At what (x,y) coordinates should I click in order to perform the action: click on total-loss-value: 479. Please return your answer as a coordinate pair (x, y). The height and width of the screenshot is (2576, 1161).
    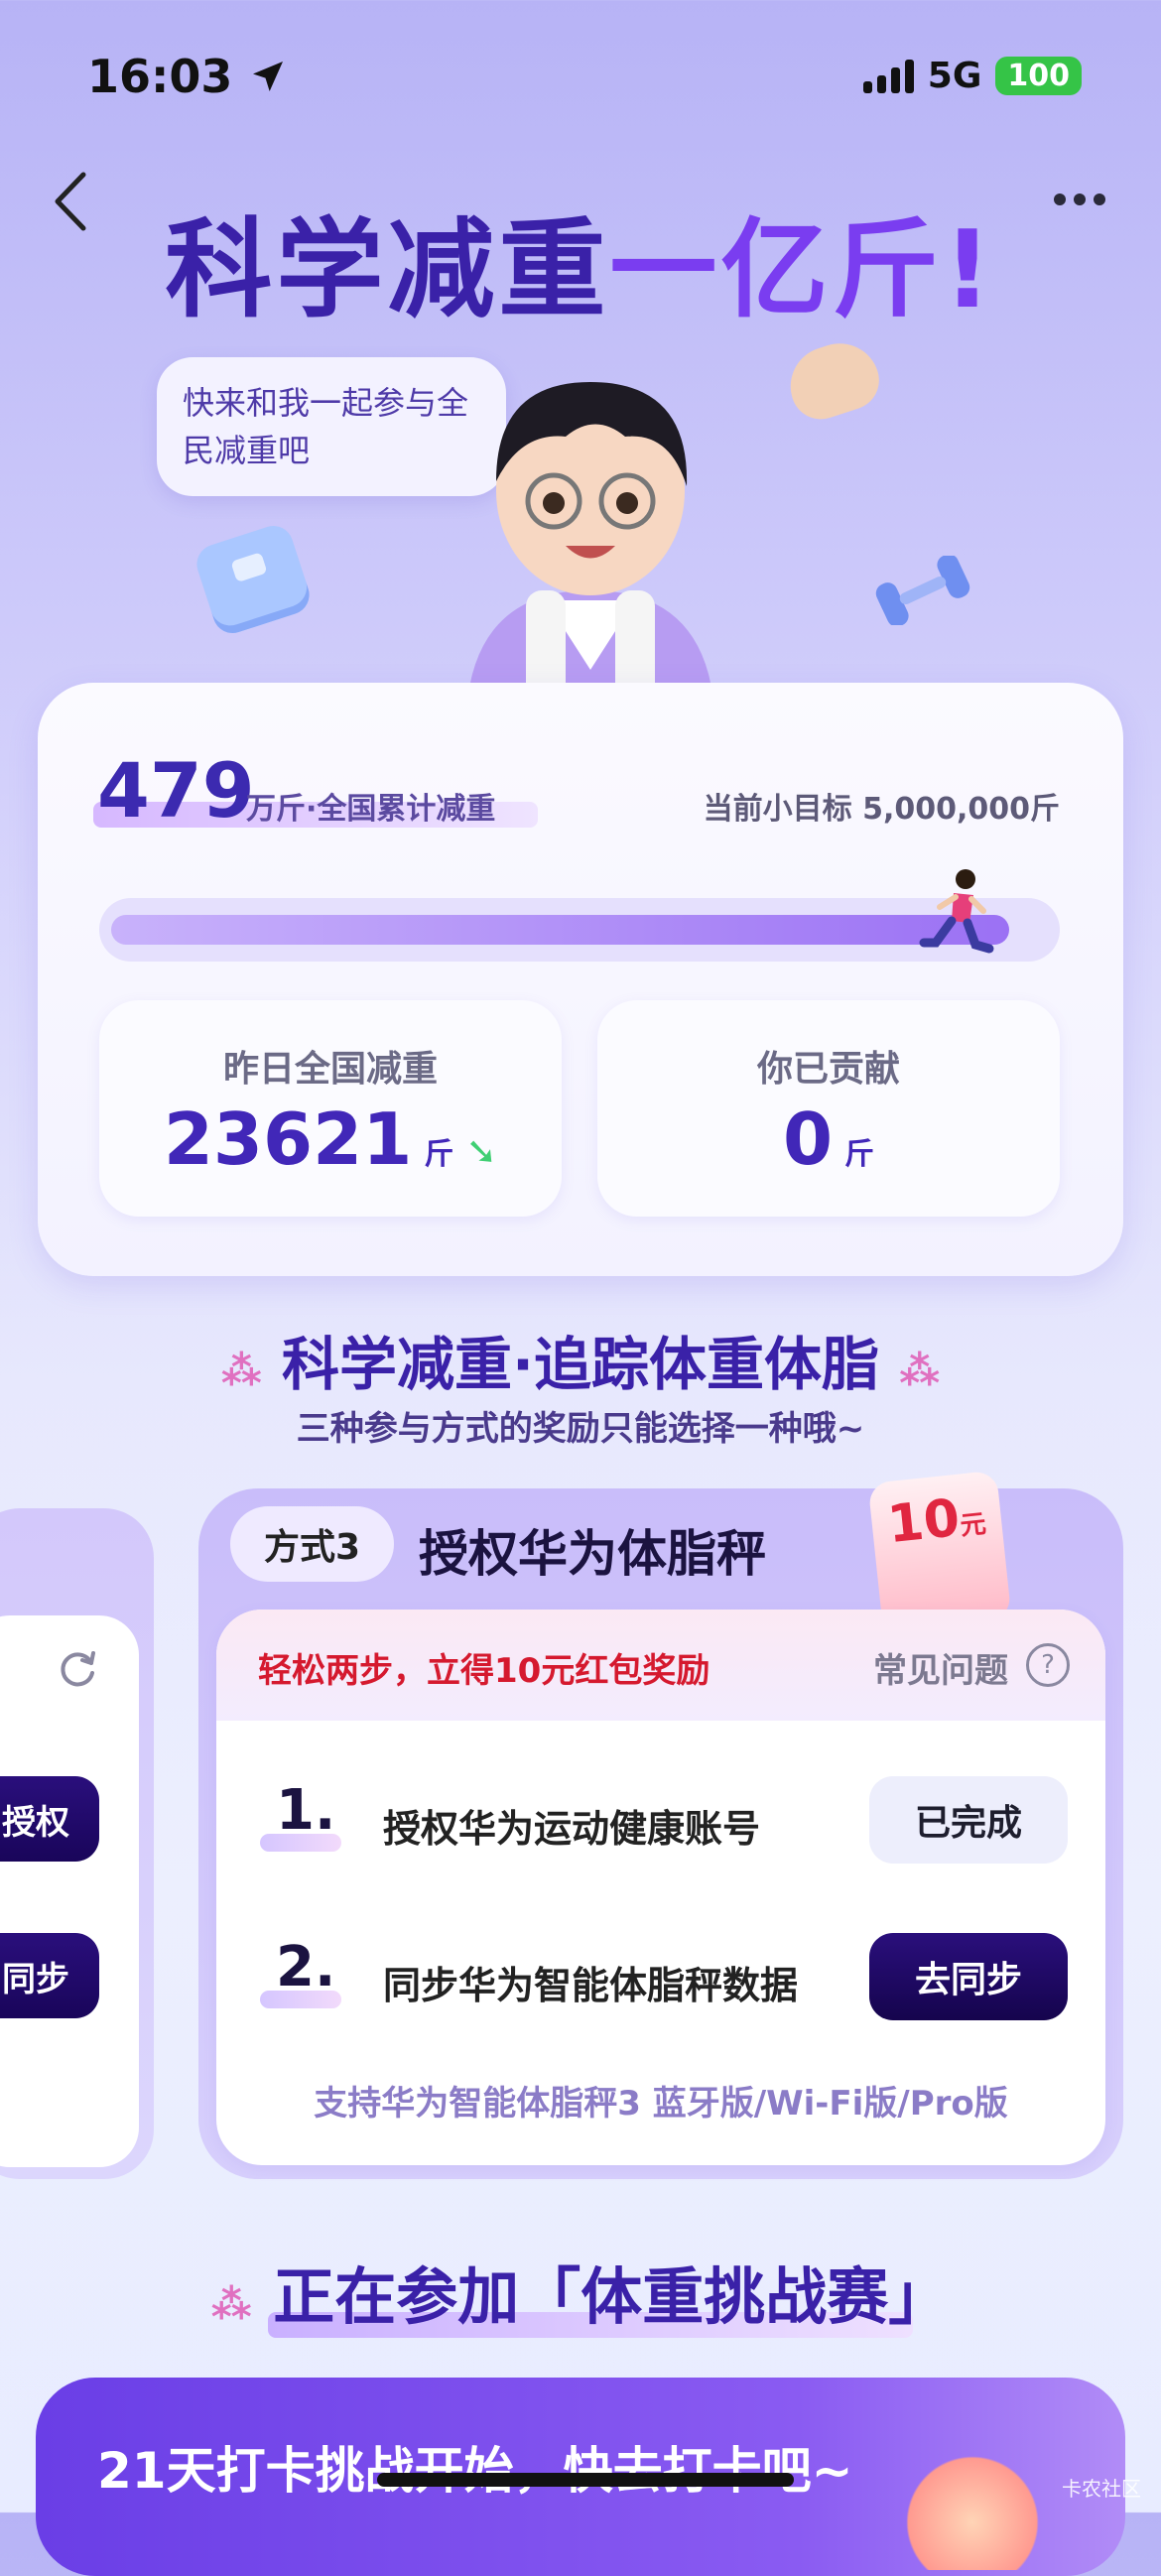
    Looking at the image, I should click on (176, 791).